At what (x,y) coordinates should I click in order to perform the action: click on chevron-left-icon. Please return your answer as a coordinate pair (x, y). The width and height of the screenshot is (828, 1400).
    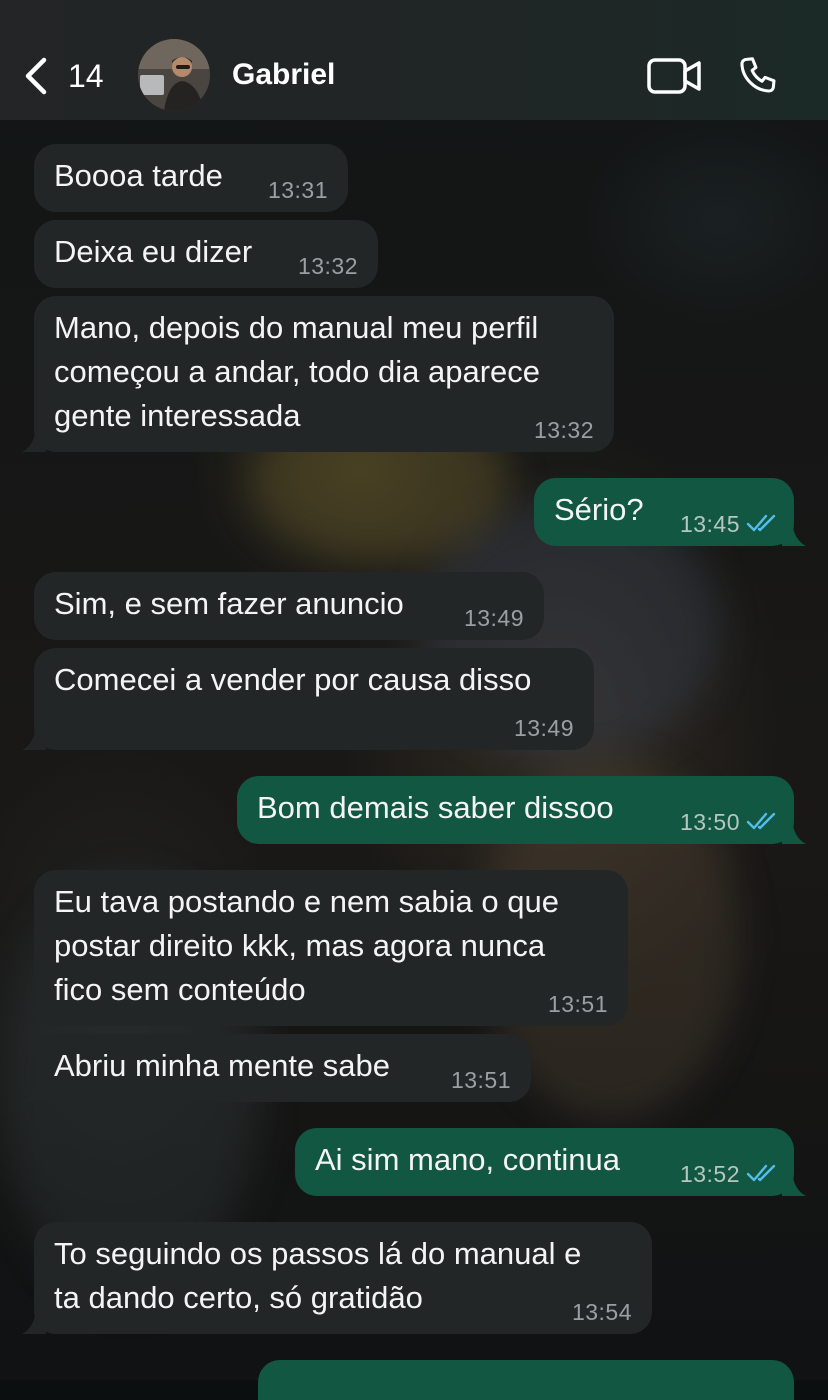
    Looking at the image, I should click on (36, 76).